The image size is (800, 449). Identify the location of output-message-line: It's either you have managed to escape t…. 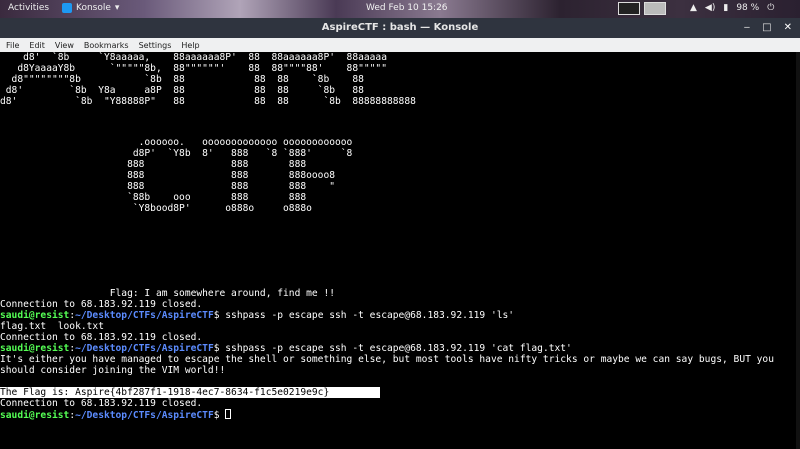
(387, 359).